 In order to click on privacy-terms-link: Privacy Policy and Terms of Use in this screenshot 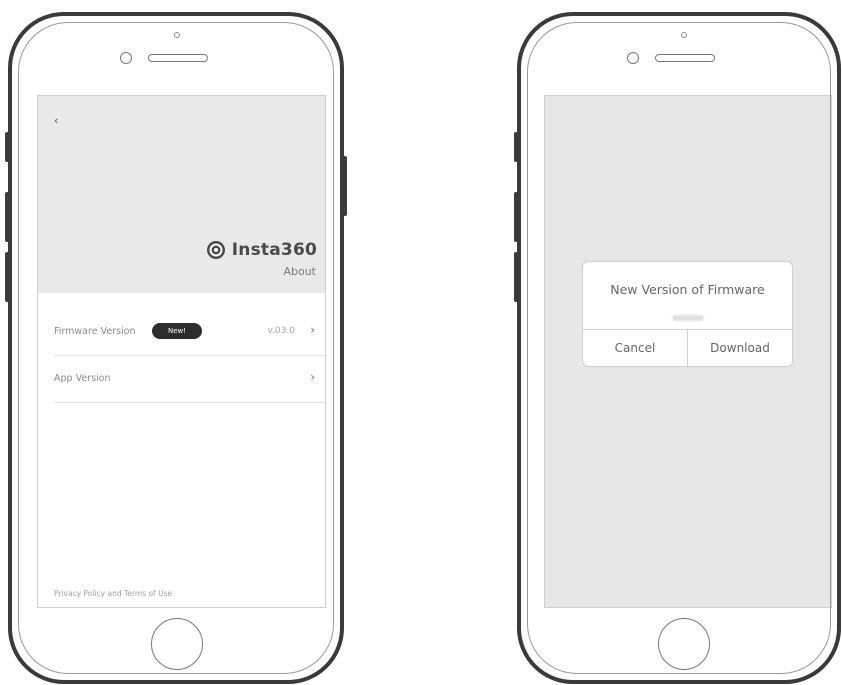, I will do `click(113, 593)`.